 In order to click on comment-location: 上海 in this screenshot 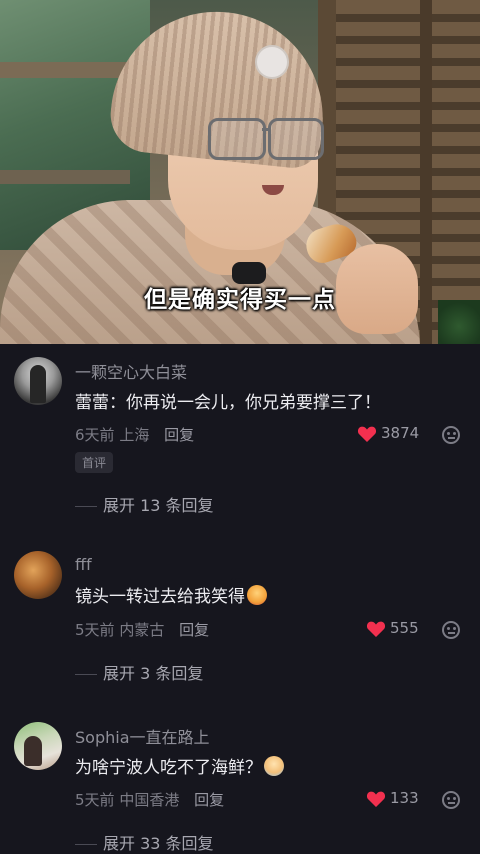, I will do `click(134, 435)`.